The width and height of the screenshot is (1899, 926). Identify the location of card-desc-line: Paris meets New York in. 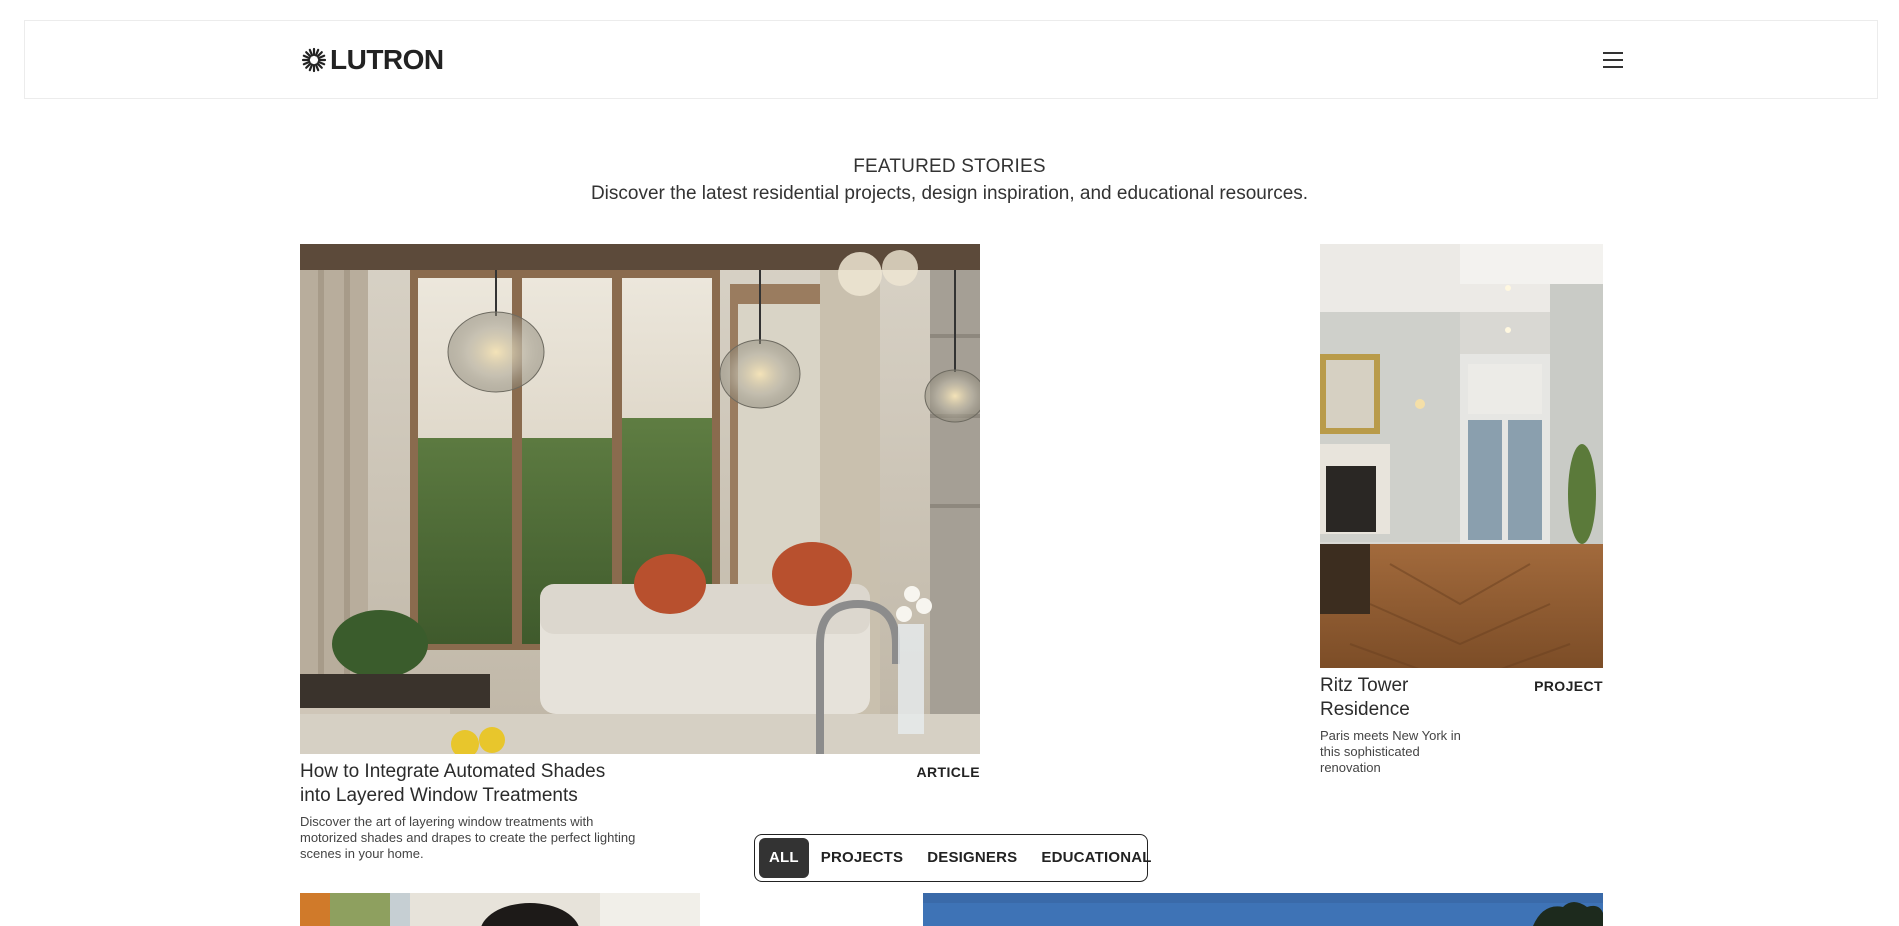
(1390, 735).